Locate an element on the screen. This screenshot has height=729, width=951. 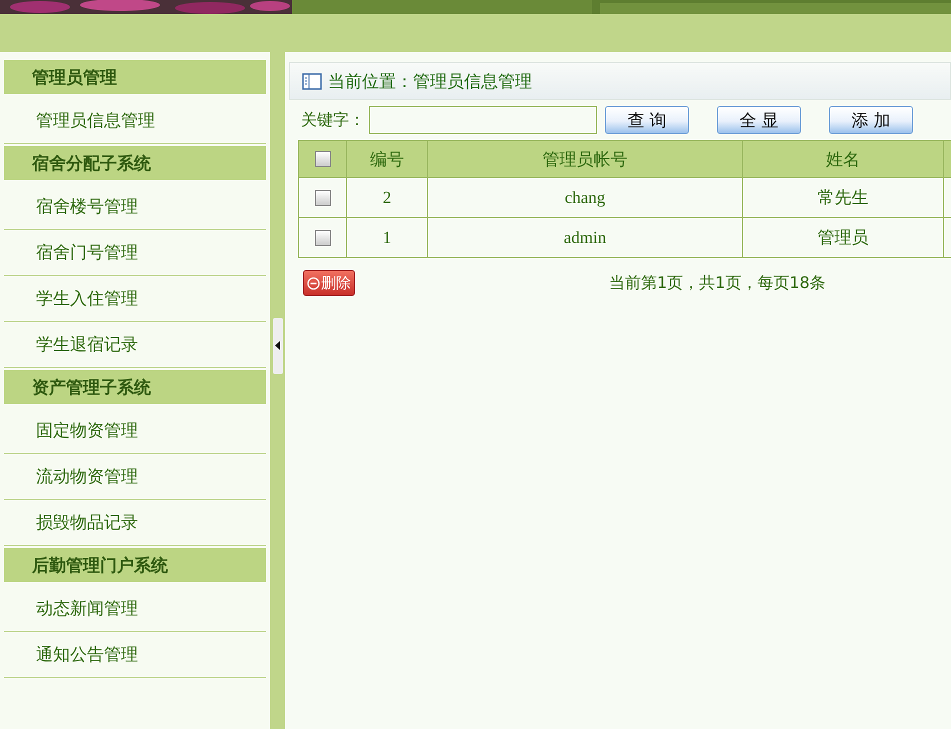
sidebar-item: 流动物资管理 is located at coordinates (135, 477).